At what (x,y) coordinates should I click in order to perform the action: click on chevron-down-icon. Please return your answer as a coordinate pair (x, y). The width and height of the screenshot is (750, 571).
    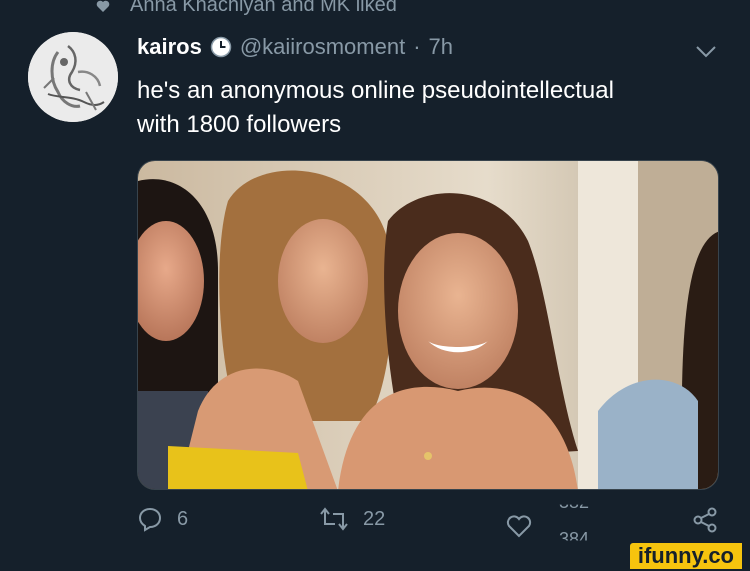
    Looking at the image, I should click on (706, 52).